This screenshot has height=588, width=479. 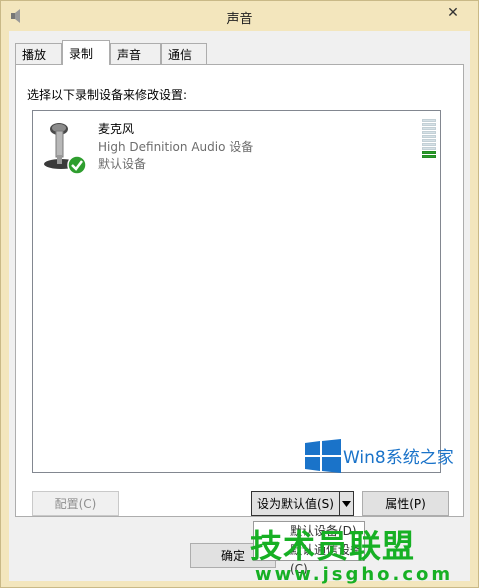 What do you see at coordinates (116, 129) in the screenshot?
I see `device-name: 麦克风` at bounding box center [116, 129].